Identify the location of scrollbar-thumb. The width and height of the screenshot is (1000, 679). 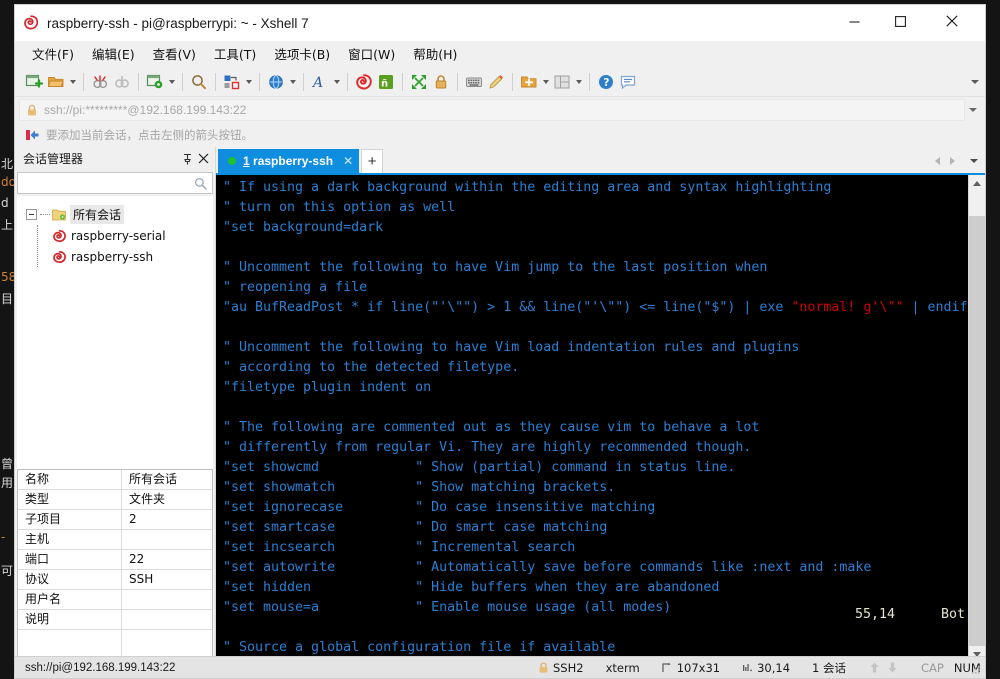
(977, 431).